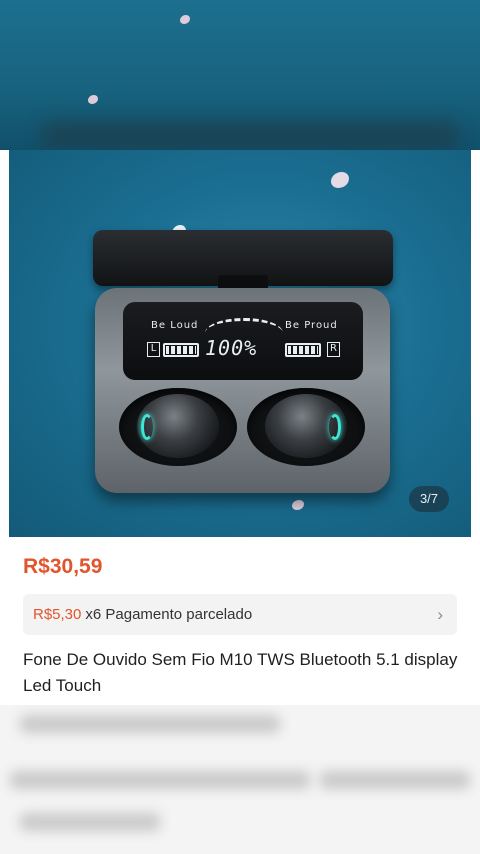 This screenshot has height=854, width=480. Describe the element at coordinates (250, 135) in the screenshot. I see `background-haze` at that location.